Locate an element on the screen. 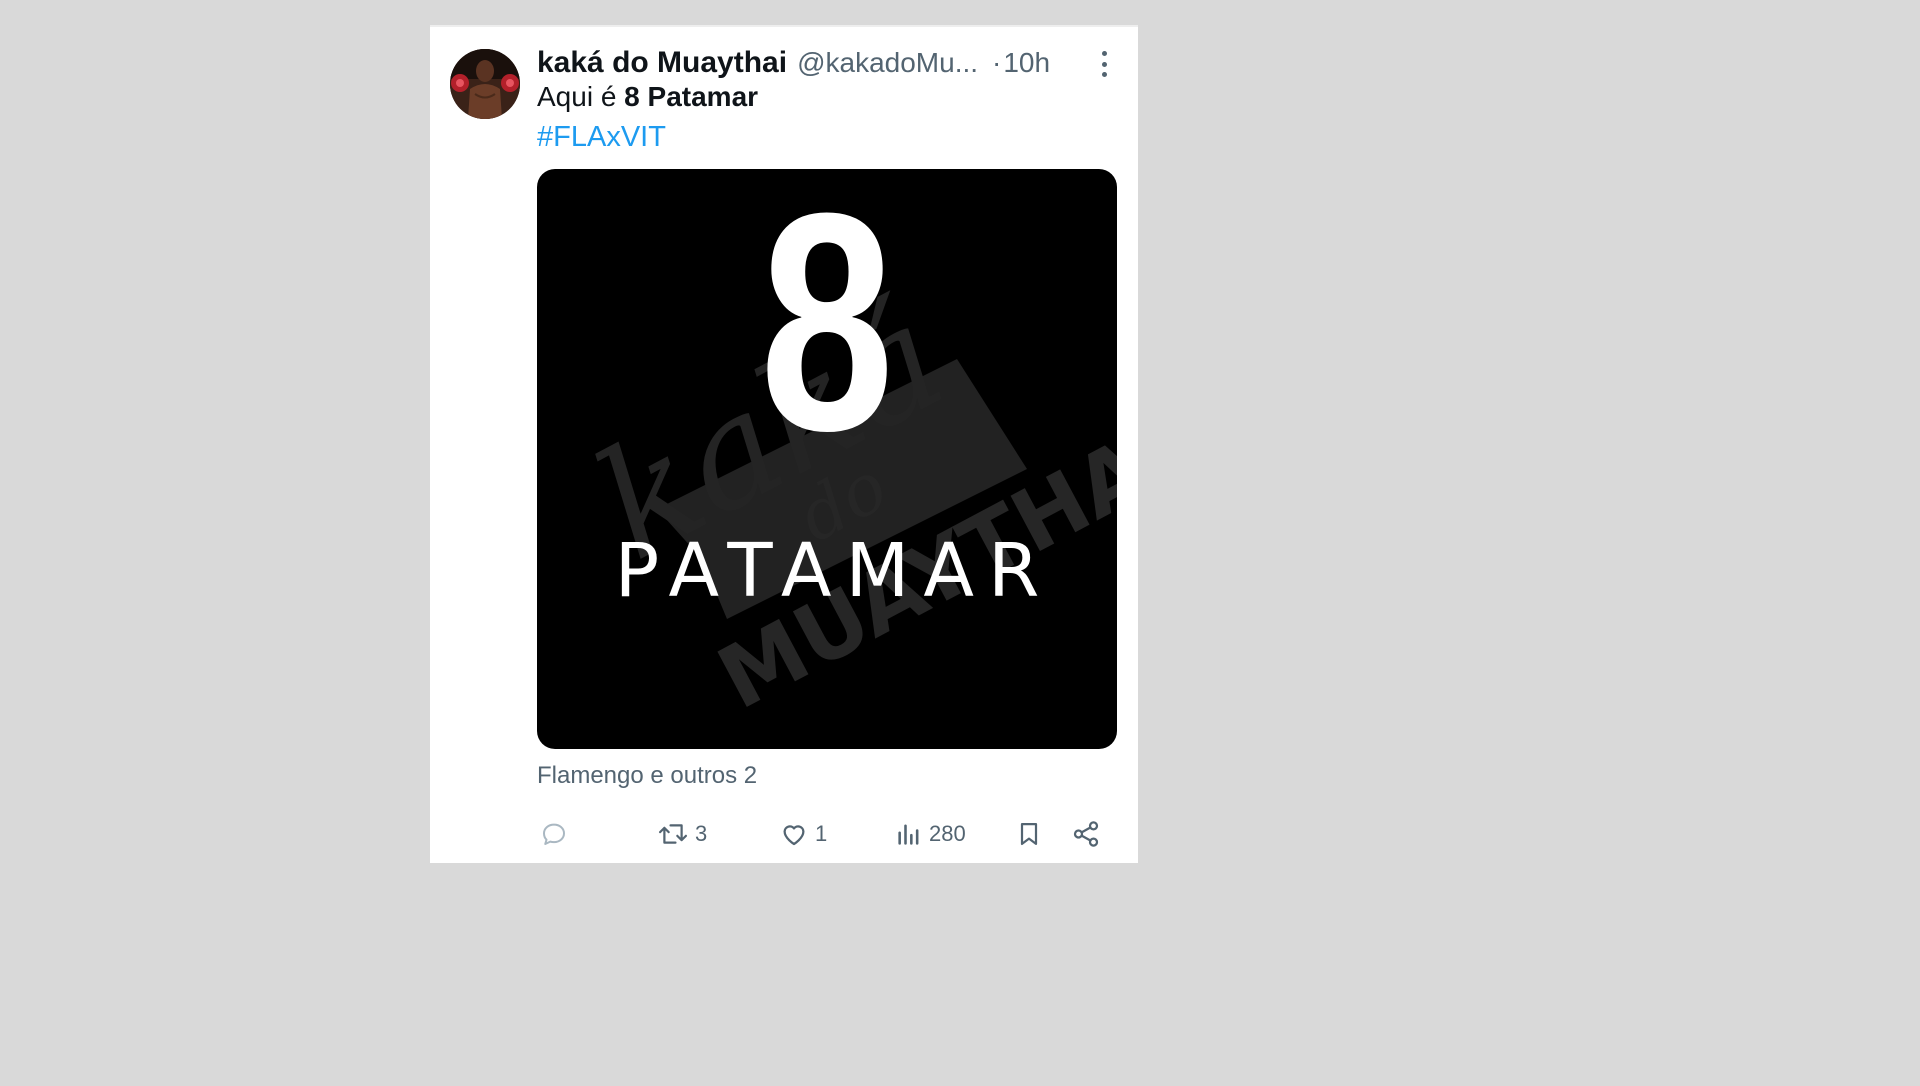 The height and width of the screenshot is (1086, 1920). tweet-timestamp: 10h is located at coordinates (1026, 63).